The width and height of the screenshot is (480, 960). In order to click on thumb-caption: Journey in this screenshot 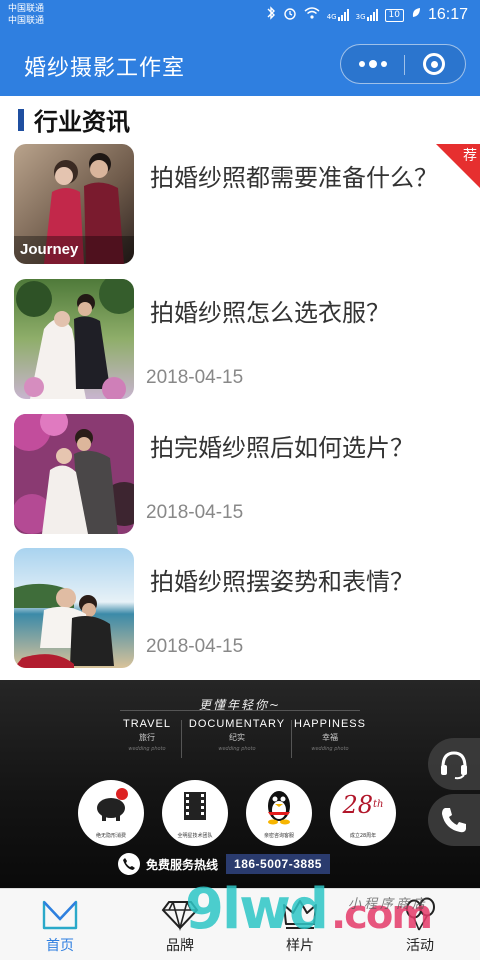, I will do `click(49, 249)`.